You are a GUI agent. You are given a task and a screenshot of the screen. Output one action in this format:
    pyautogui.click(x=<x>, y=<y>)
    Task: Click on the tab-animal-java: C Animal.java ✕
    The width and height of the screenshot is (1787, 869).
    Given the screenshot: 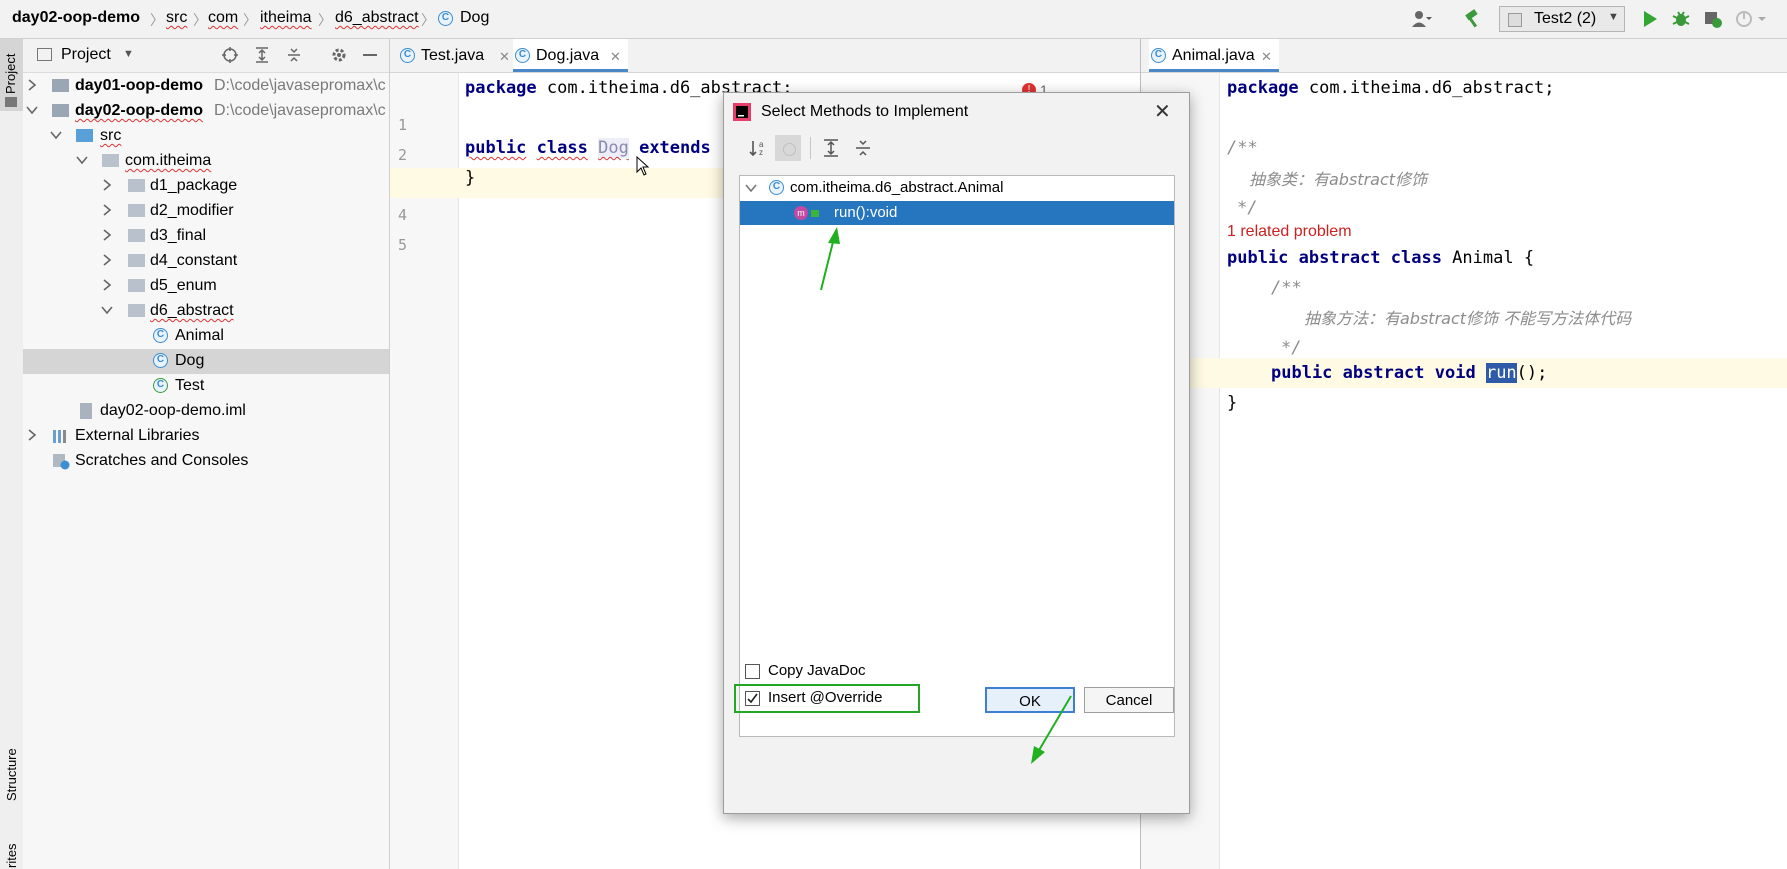 What is the action you would take?
    pyautogui.click(x=1214, y=55)
    